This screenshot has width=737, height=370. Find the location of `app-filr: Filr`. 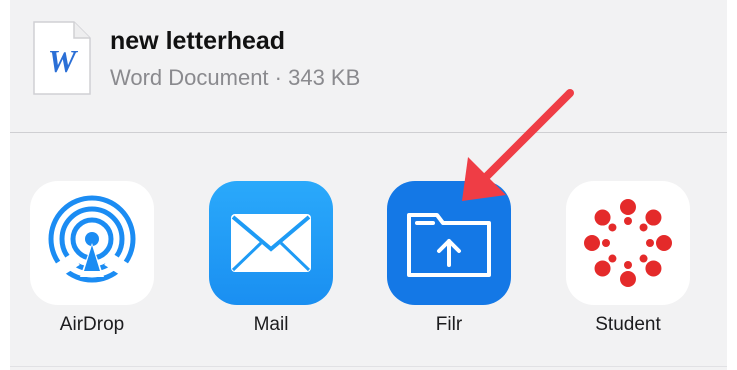

app-filr: Filr is located at coordinates (449, 258).